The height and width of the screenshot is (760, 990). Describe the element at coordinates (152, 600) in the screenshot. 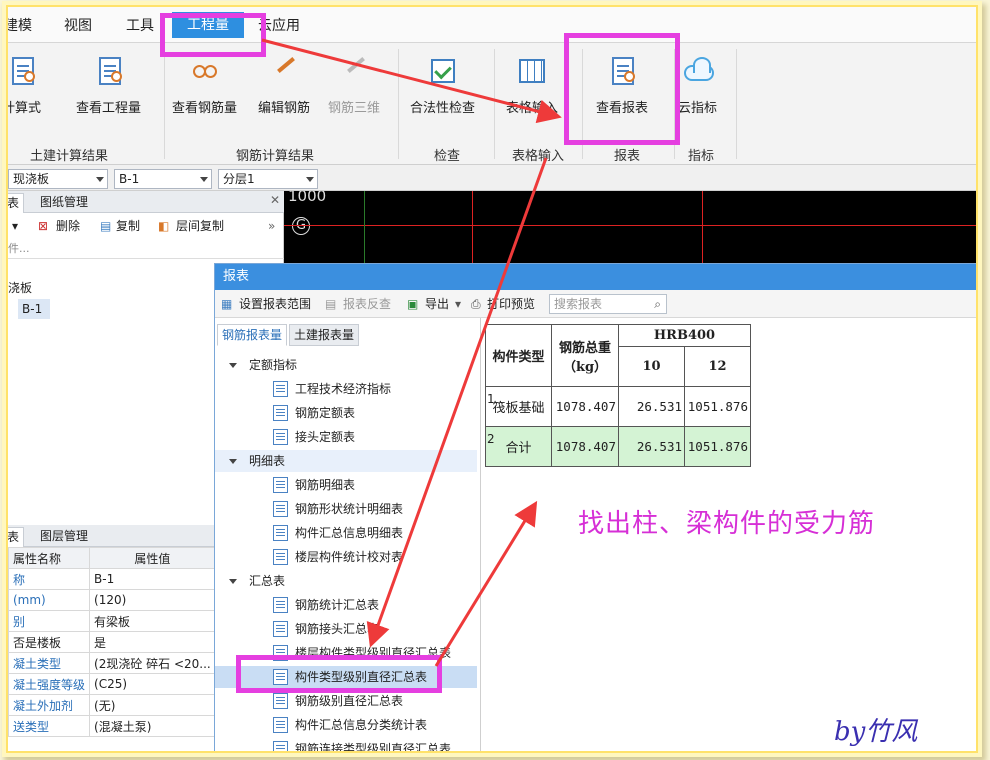

I see `prop-value: (120)` at that location.